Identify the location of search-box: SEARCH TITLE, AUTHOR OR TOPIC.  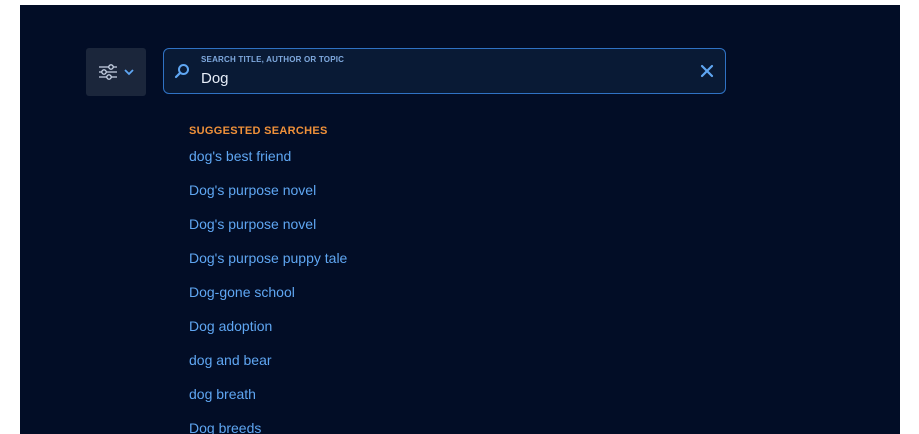
(444, 71).